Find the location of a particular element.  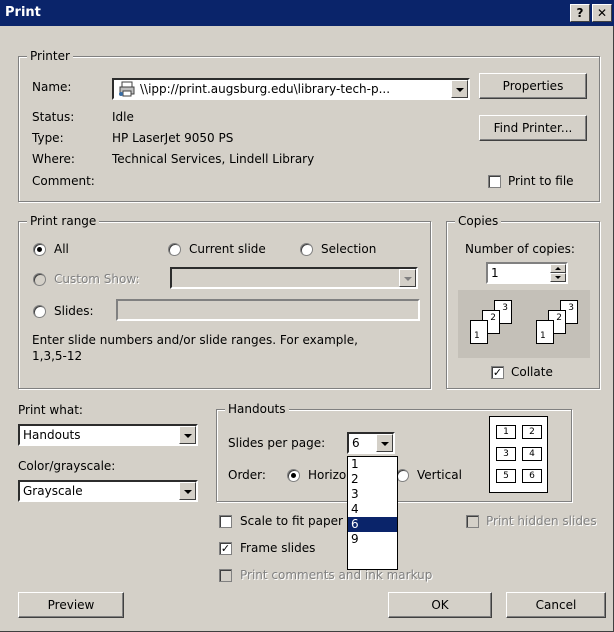

copies-value: 1 is located at coordinates (495, 273).